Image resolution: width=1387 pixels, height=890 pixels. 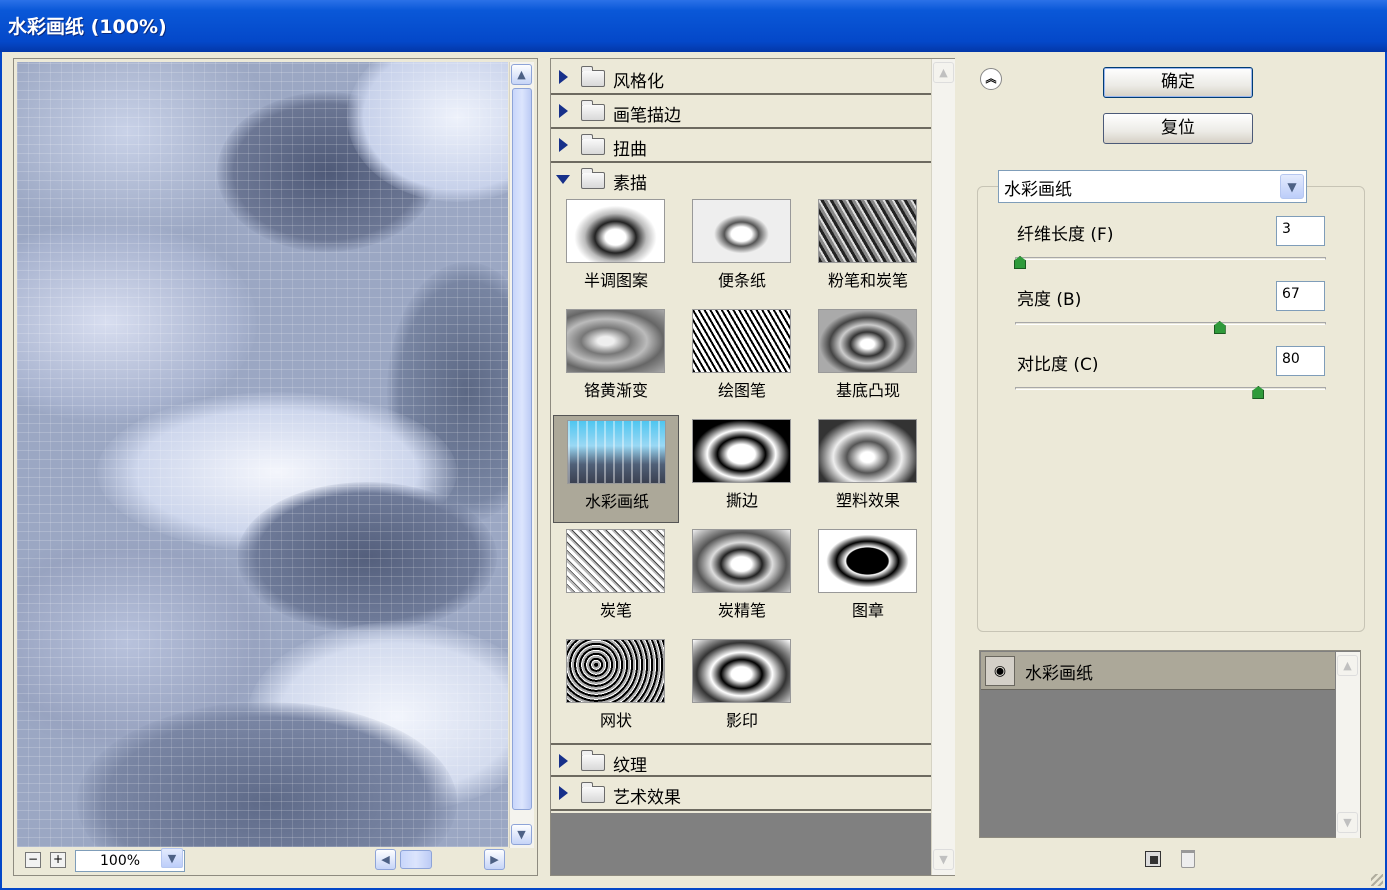 I want to click on eye-icon: ◉, so click(x=1000, y=671).